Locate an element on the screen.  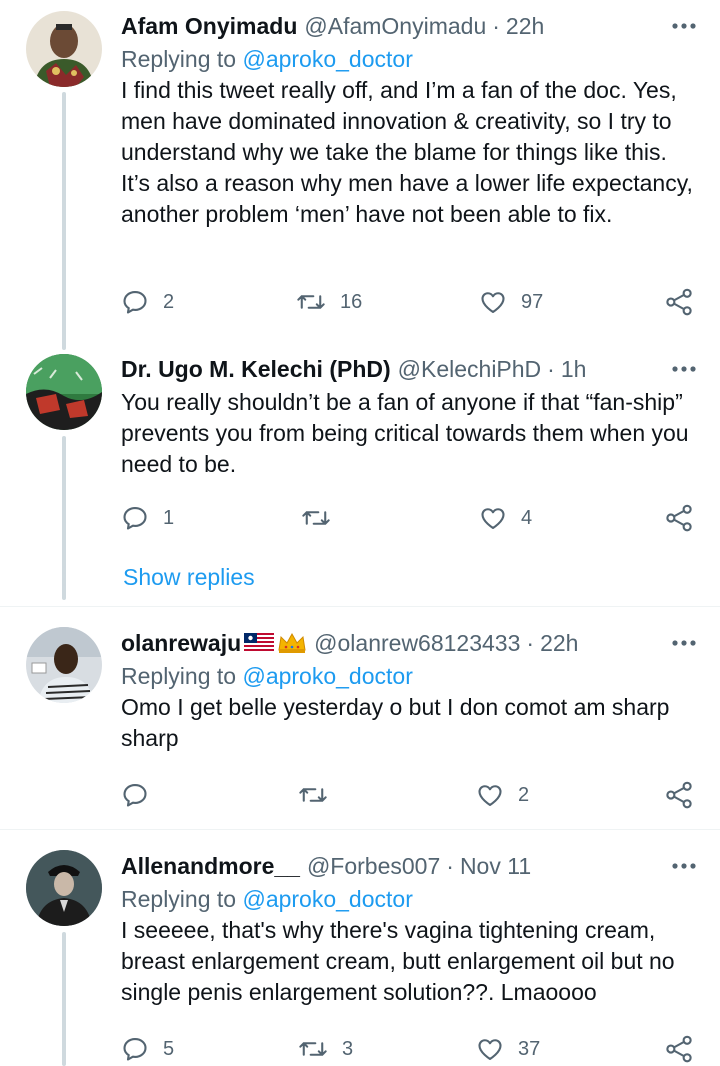
reply-count: 1 is located at coordinates (169, 517).